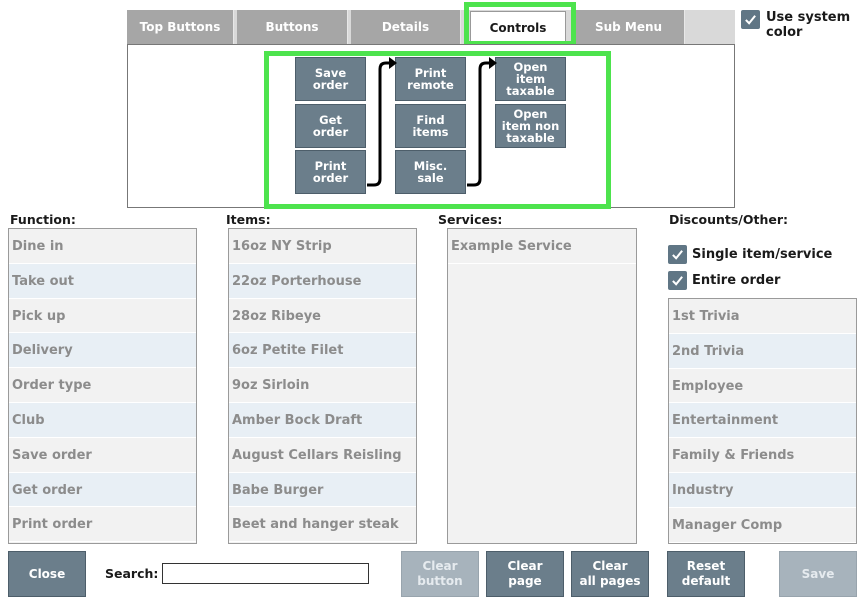 Image resolution: width=865 pixels, height=604 pixels. I want to click on list-item: Get order, so click(102, 490).